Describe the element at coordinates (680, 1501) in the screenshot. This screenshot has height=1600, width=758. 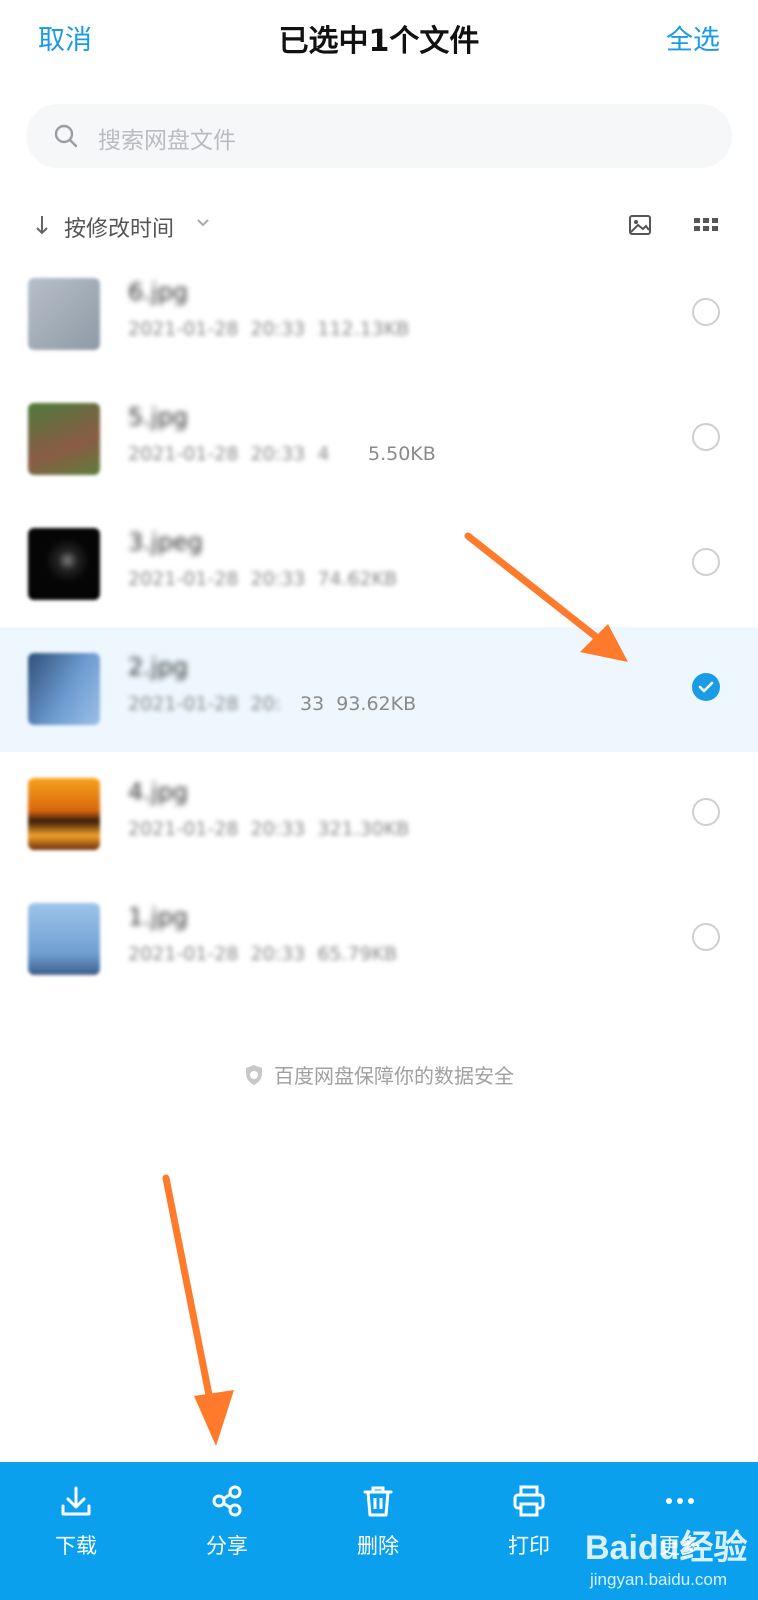
I see `more-icon` at that location.